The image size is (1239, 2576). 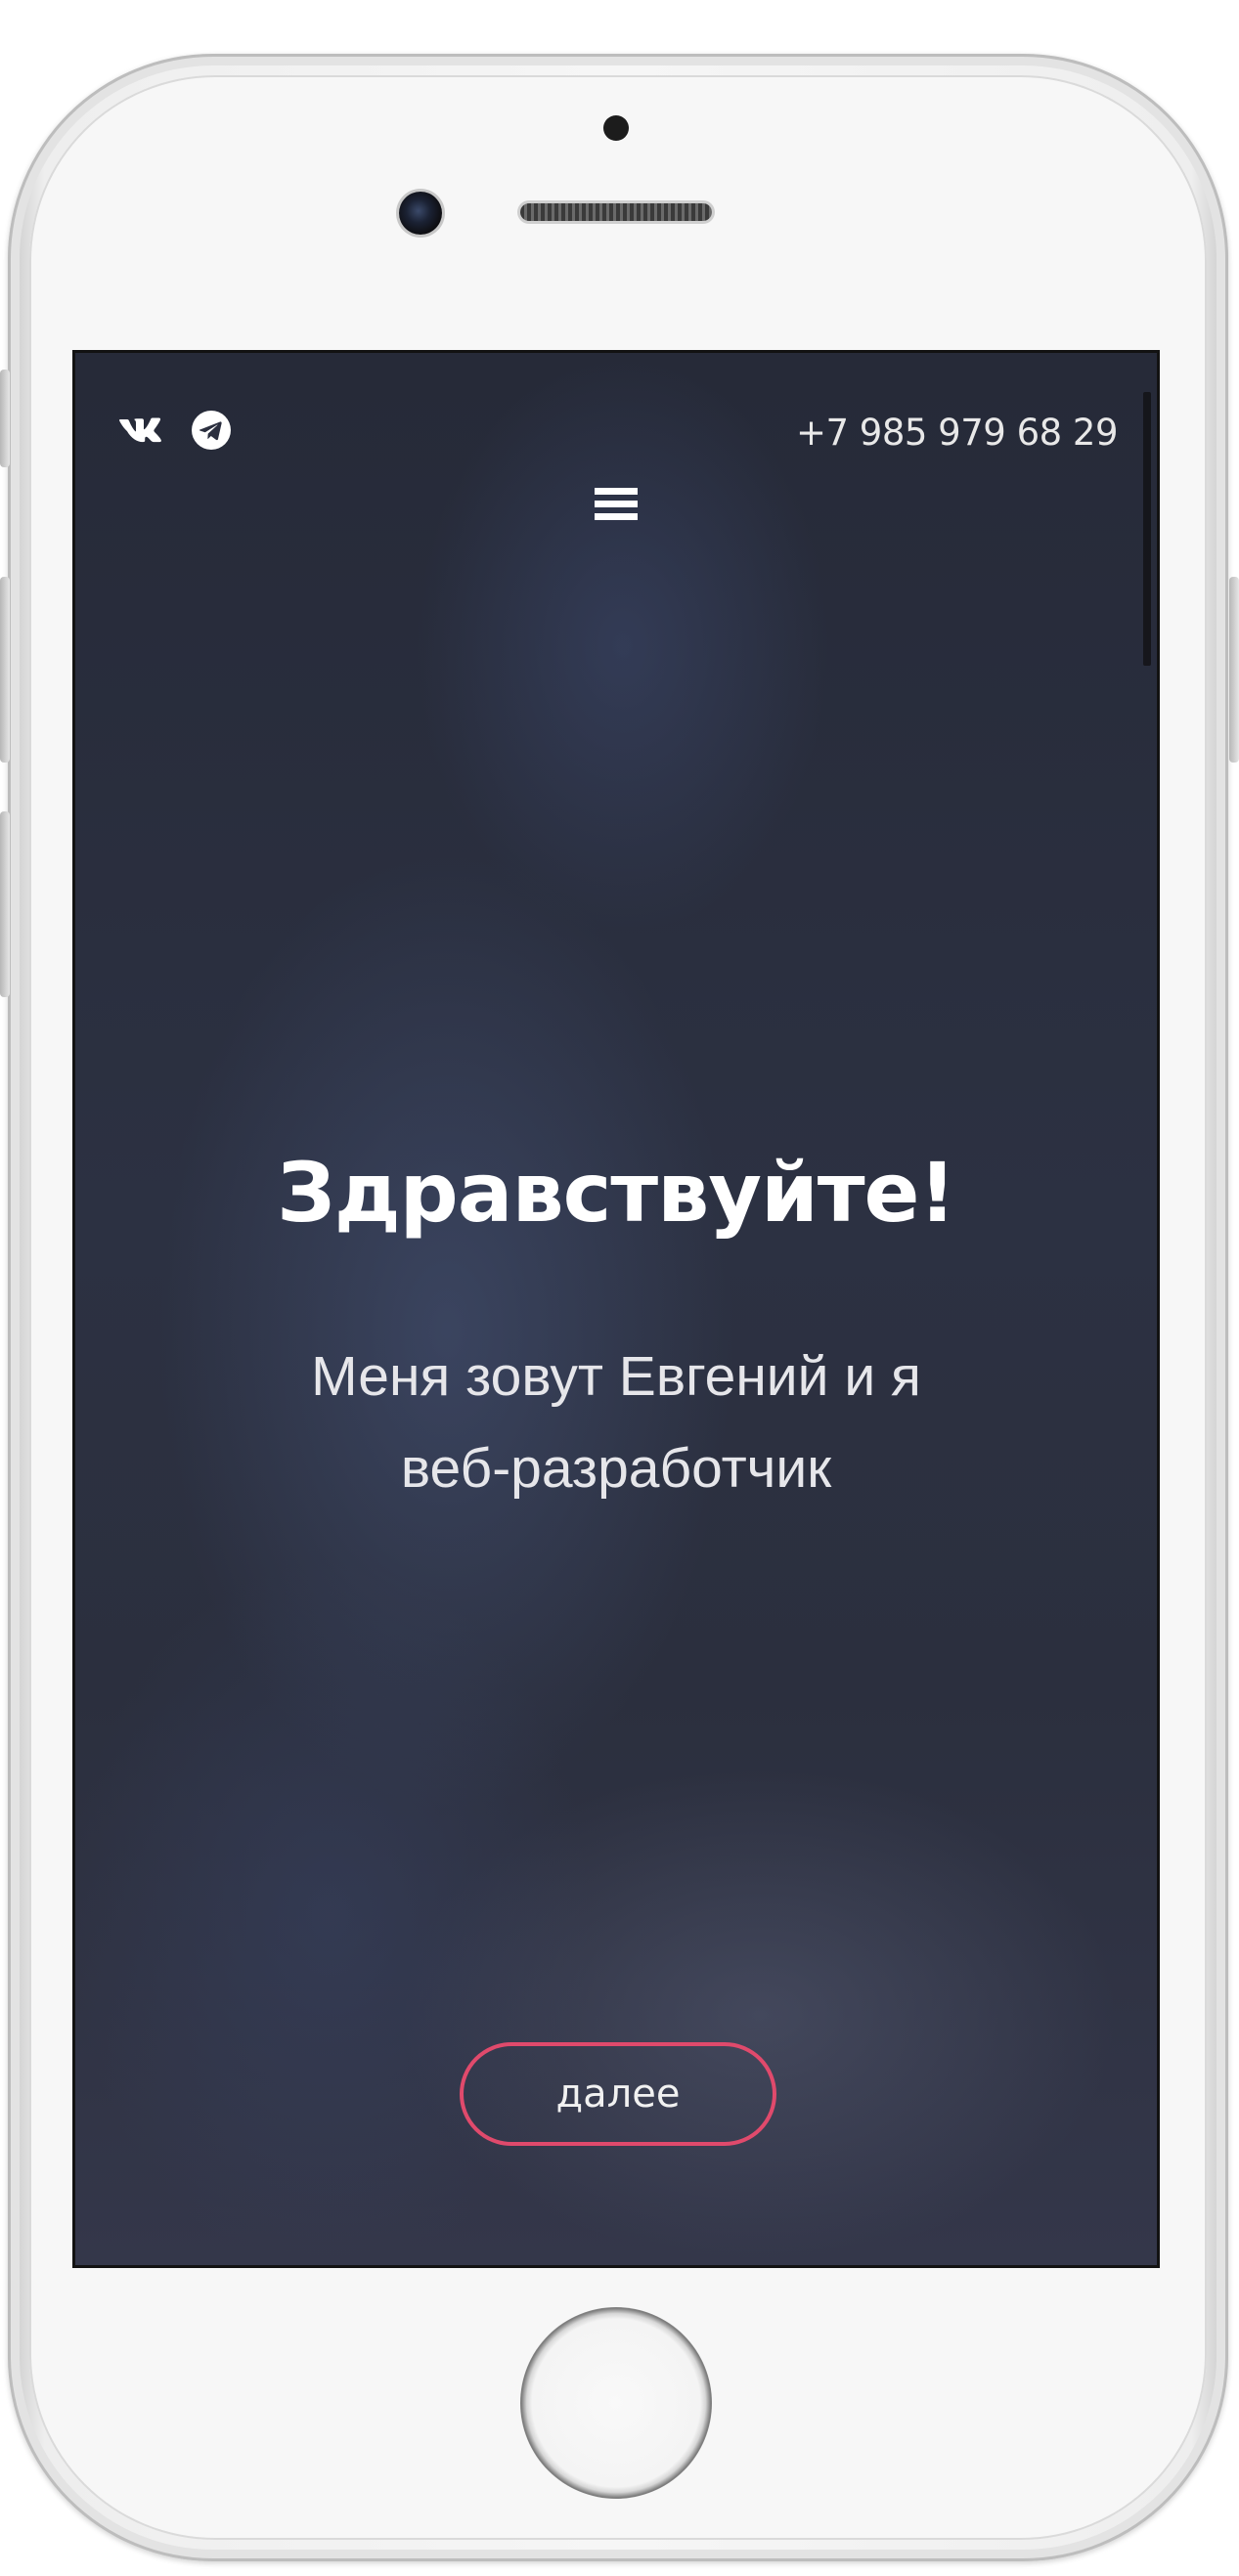 I want to click on social-links, so click(x=175, y=430).